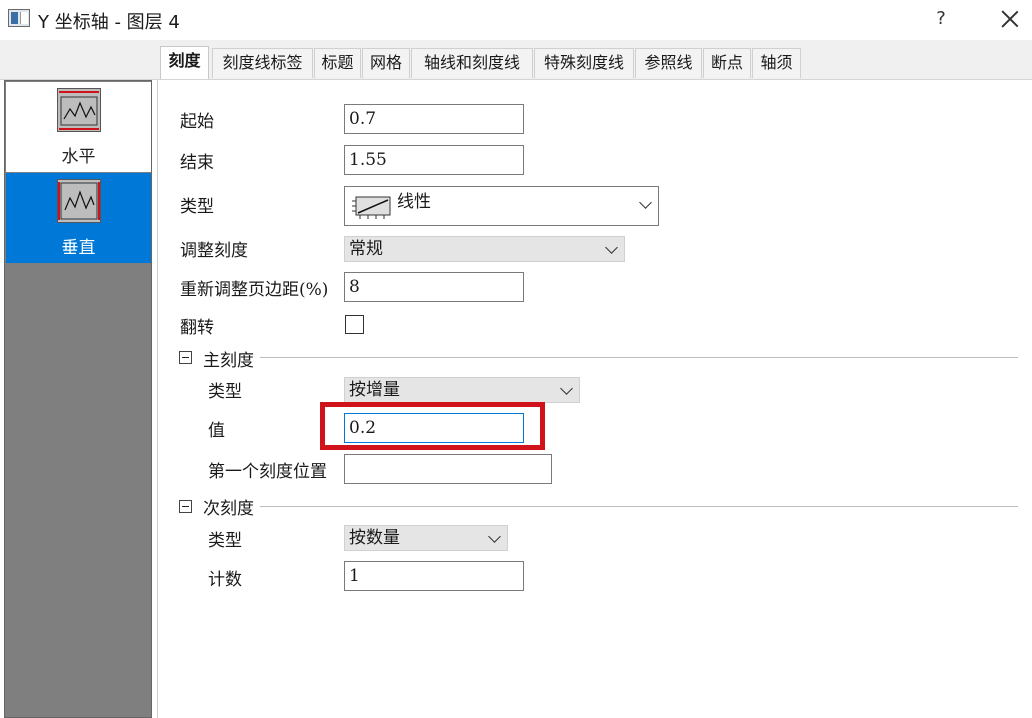 The image size is (1032, 718). I want to click on linear-scale-icon, so click(371, 207).